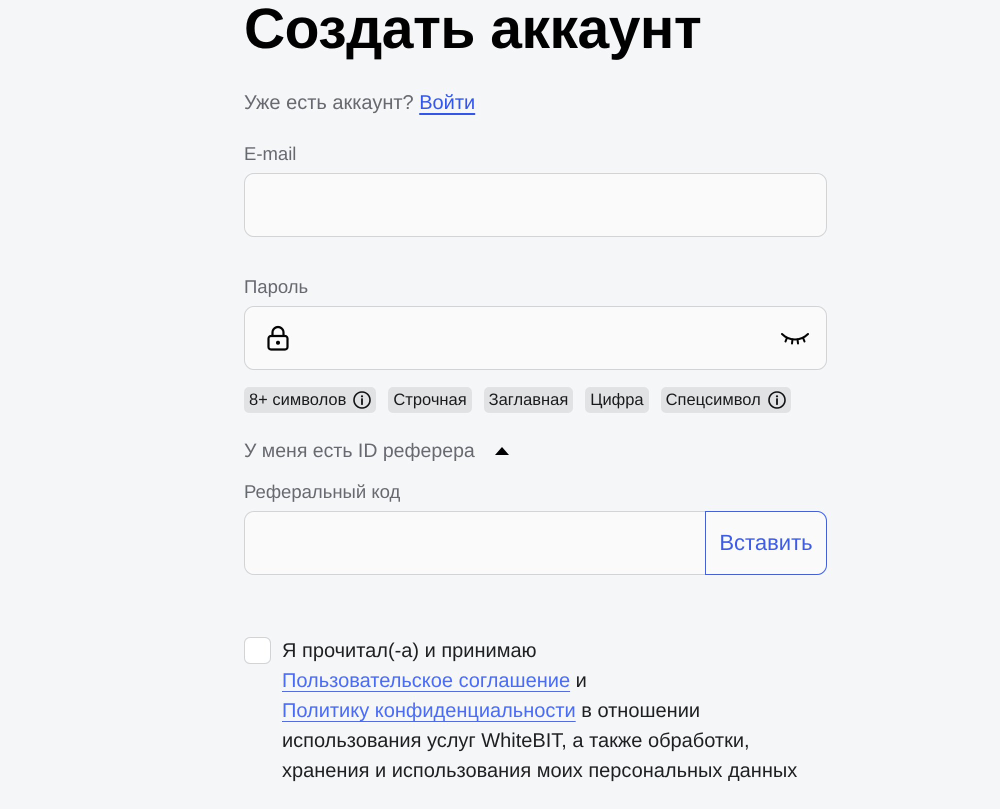  I want to click on visibility-toggle, so click(795, 338).